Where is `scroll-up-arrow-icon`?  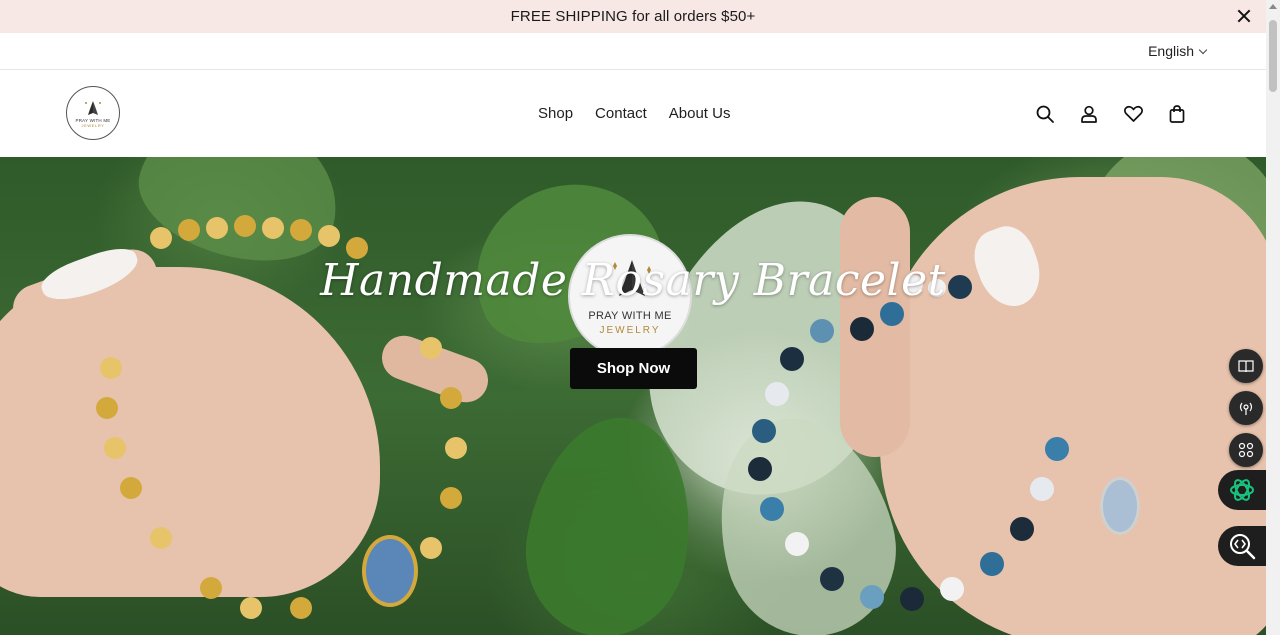
scroll-up-arrow-icon is located at coordinates (1273, 6).